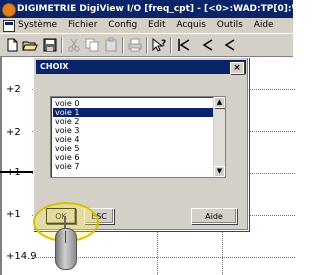  What do you see at coordinates (9, 10) in the screenshot?
I see `app-logo-icon` at bounding box center [9, 10].